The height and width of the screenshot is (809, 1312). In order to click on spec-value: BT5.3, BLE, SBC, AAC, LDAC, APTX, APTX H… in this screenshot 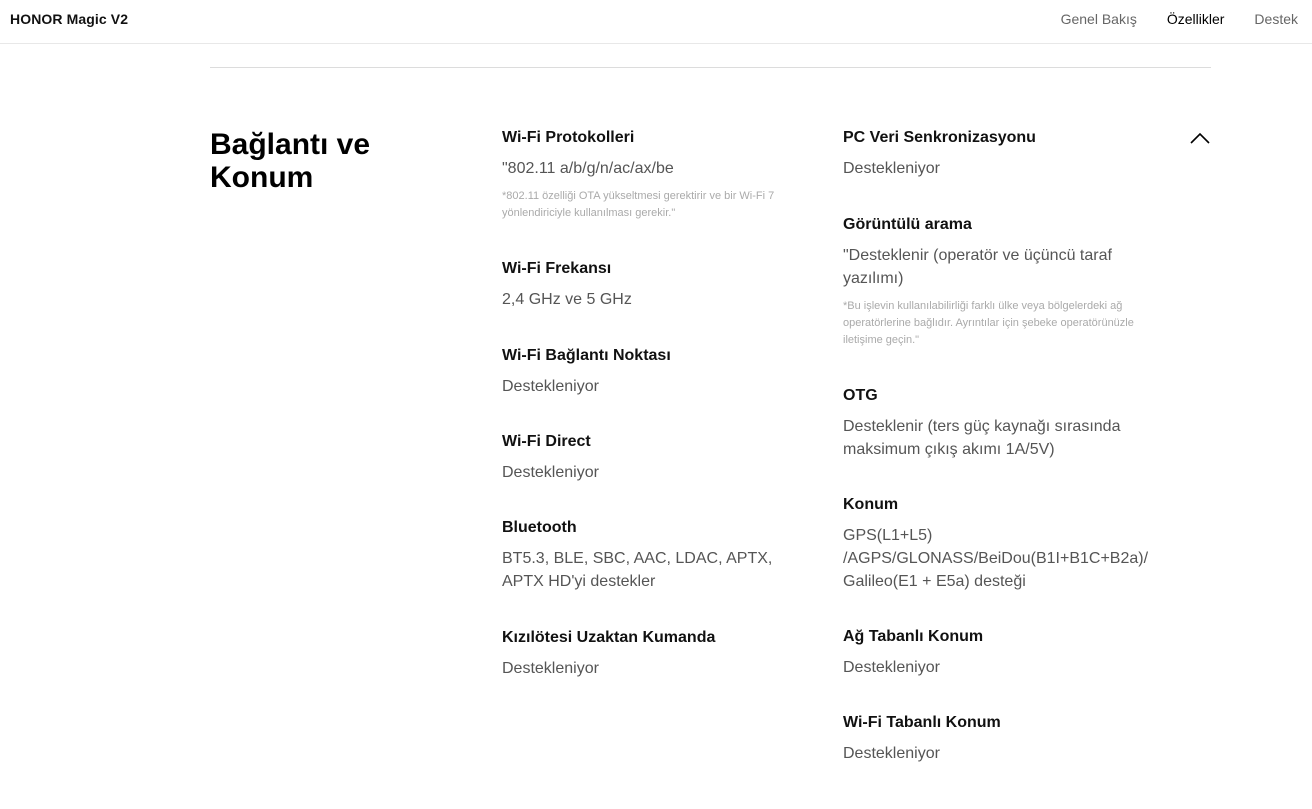, I will do `click(637, 570)`.